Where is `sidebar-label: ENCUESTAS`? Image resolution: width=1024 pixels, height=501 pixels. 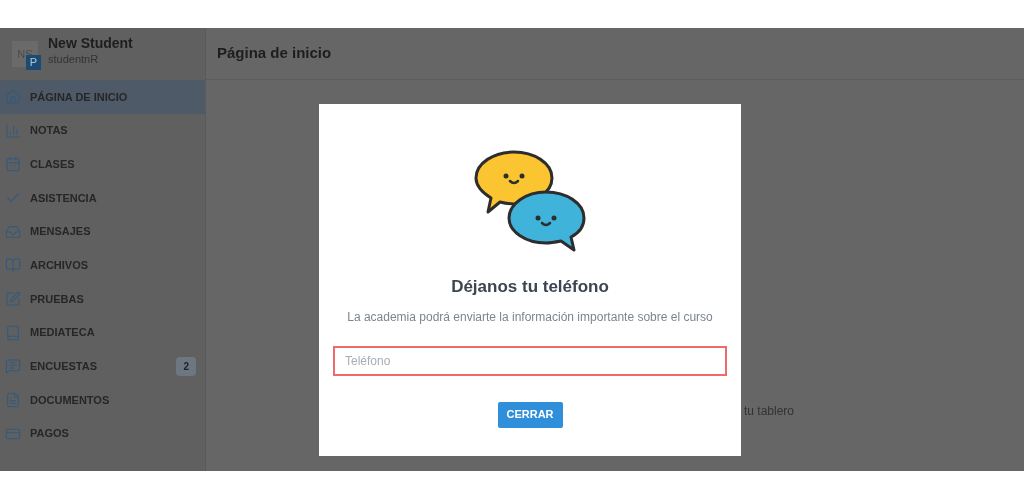
sidebar-label: ENCUESTAS is located at coordinates (64, 367).